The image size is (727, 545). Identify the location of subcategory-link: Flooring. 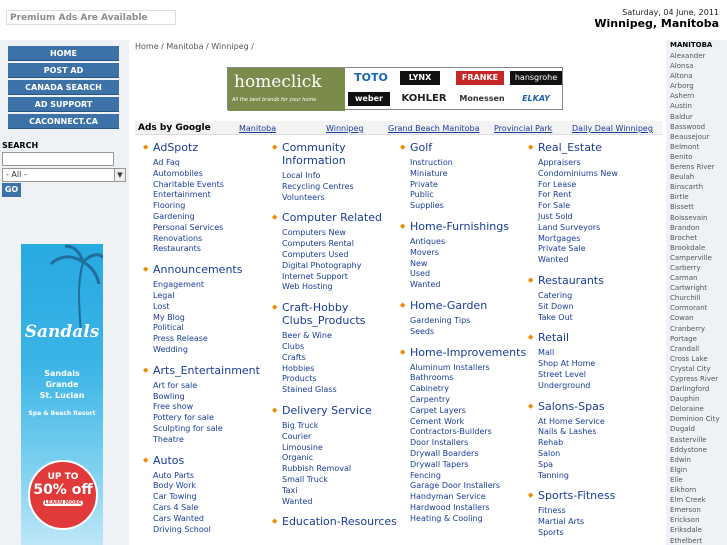
(215, 206).